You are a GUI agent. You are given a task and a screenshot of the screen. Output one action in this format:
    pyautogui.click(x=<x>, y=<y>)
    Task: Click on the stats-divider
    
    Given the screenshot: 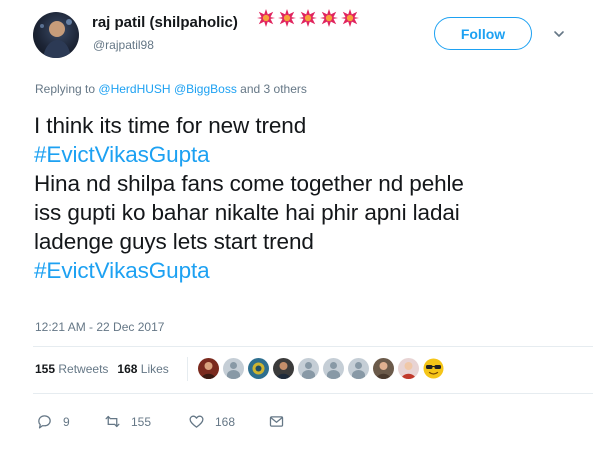 What is the action you would take?
    pyautogui.click(x=187, y=369)
    